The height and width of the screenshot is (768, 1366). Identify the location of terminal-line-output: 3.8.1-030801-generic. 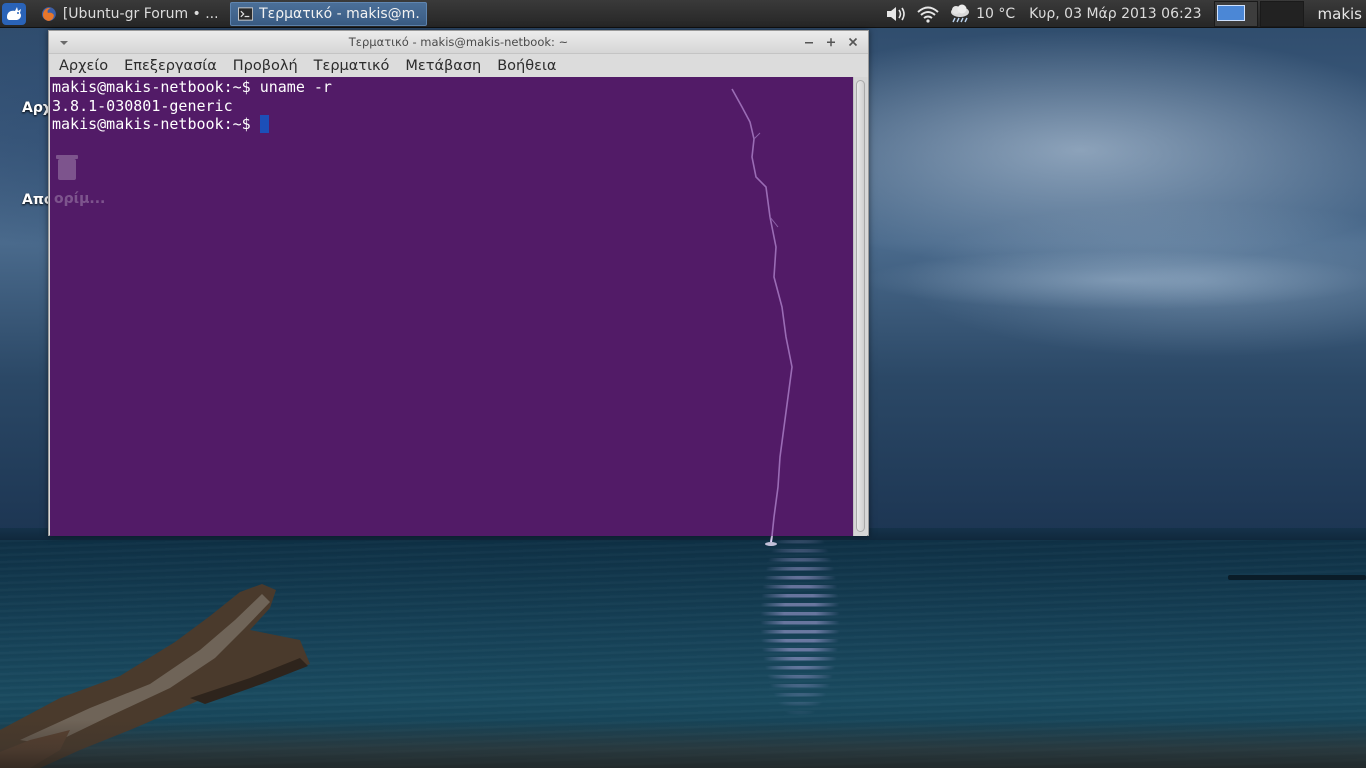
(142, 105).